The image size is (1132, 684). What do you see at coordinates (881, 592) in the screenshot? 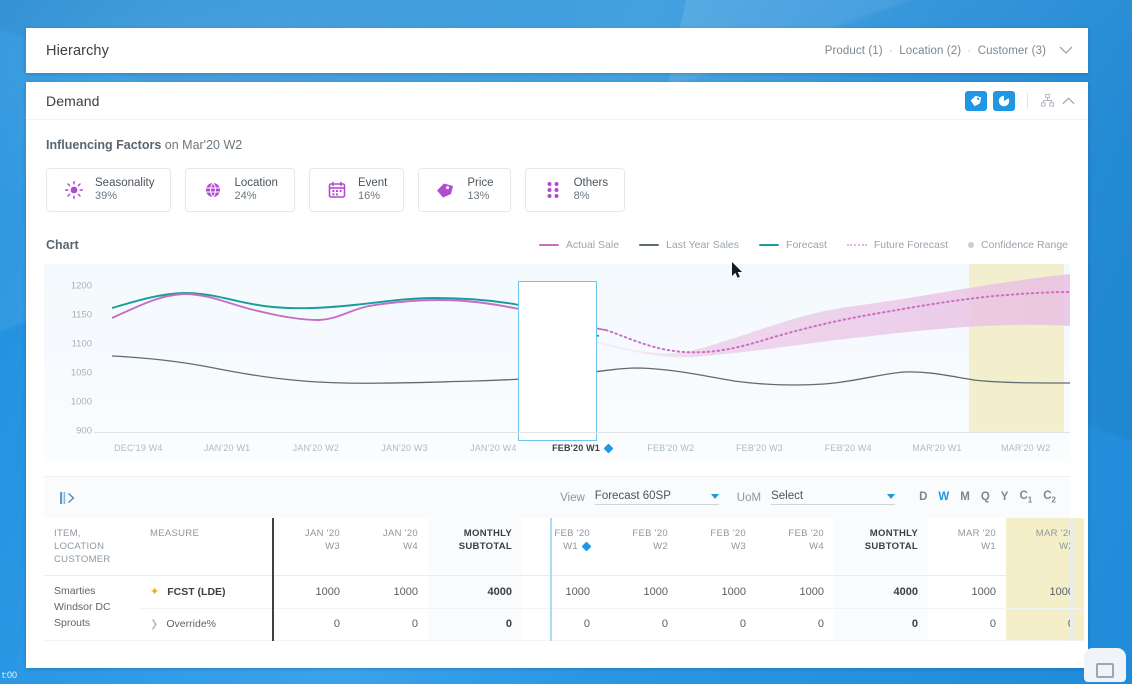
I see `cell-fcst-subtotal-feb: 4000` at bounding box center [881, 592].